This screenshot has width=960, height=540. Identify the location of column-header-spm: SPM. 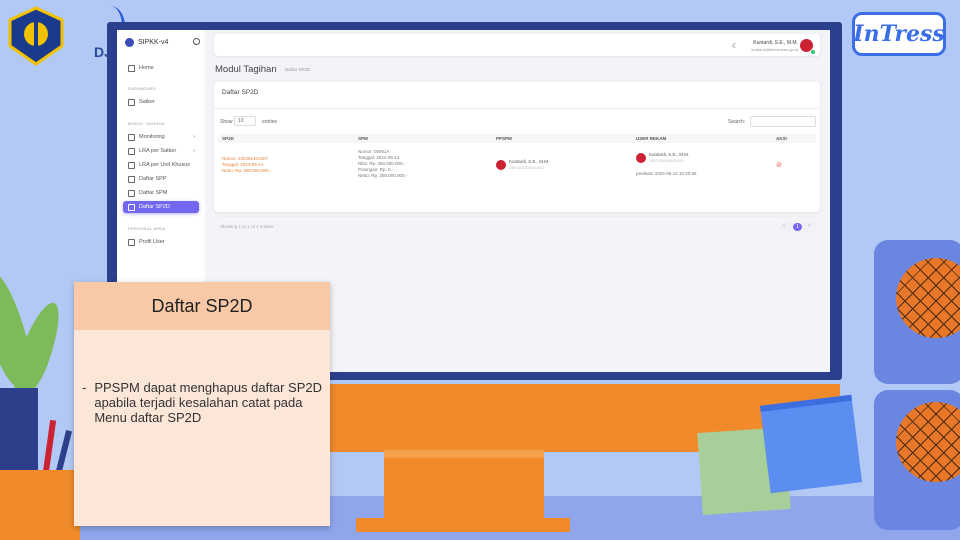
(363, 138).